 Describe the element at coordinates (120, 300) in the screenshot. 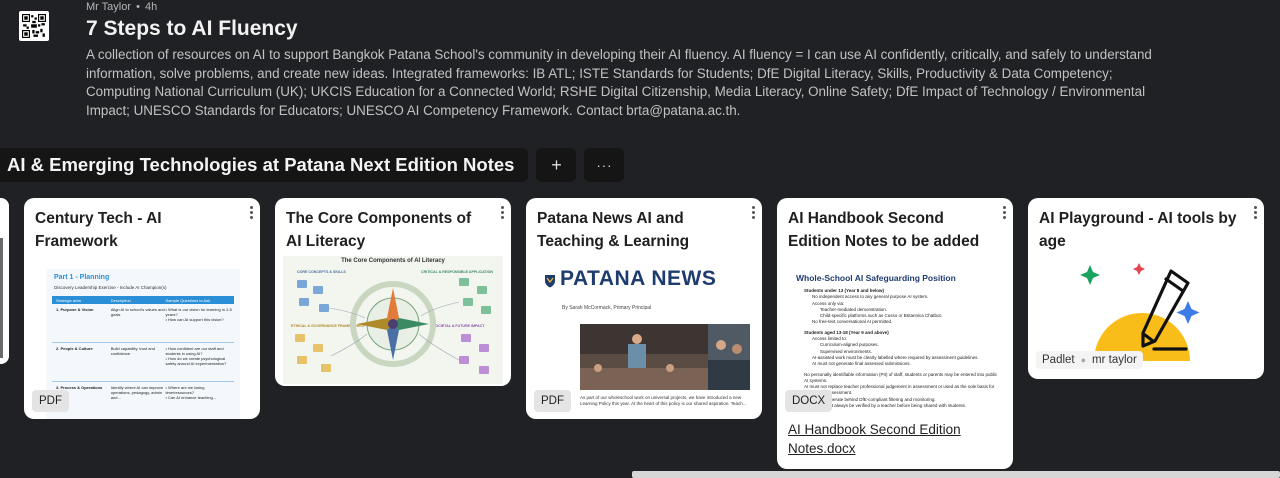

I see `table-header: Description` at that location.